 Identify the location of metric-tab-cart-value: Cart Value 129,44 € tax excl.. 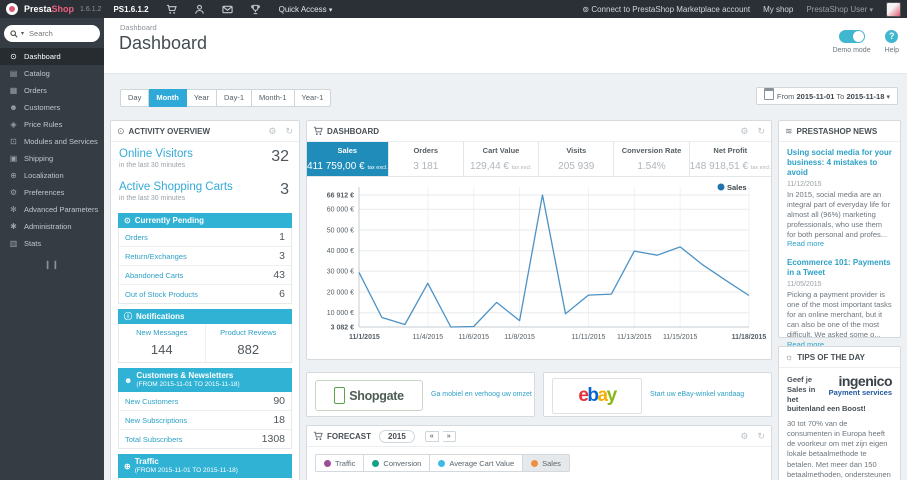
(502, 159).